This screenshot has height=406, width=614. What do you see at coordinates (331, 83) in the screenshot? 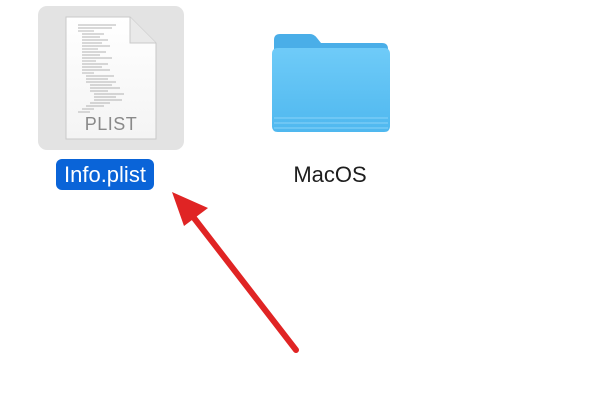
I see `folder-icon` at bounding box center [331, 83].